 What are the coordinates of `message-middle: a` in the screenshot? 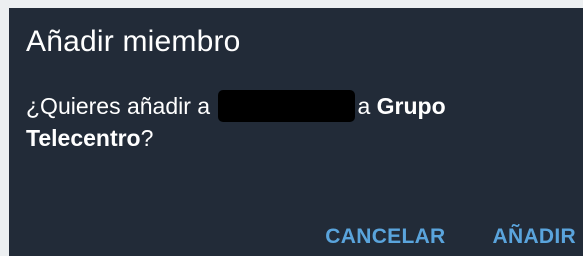 It's located at (364, 106).